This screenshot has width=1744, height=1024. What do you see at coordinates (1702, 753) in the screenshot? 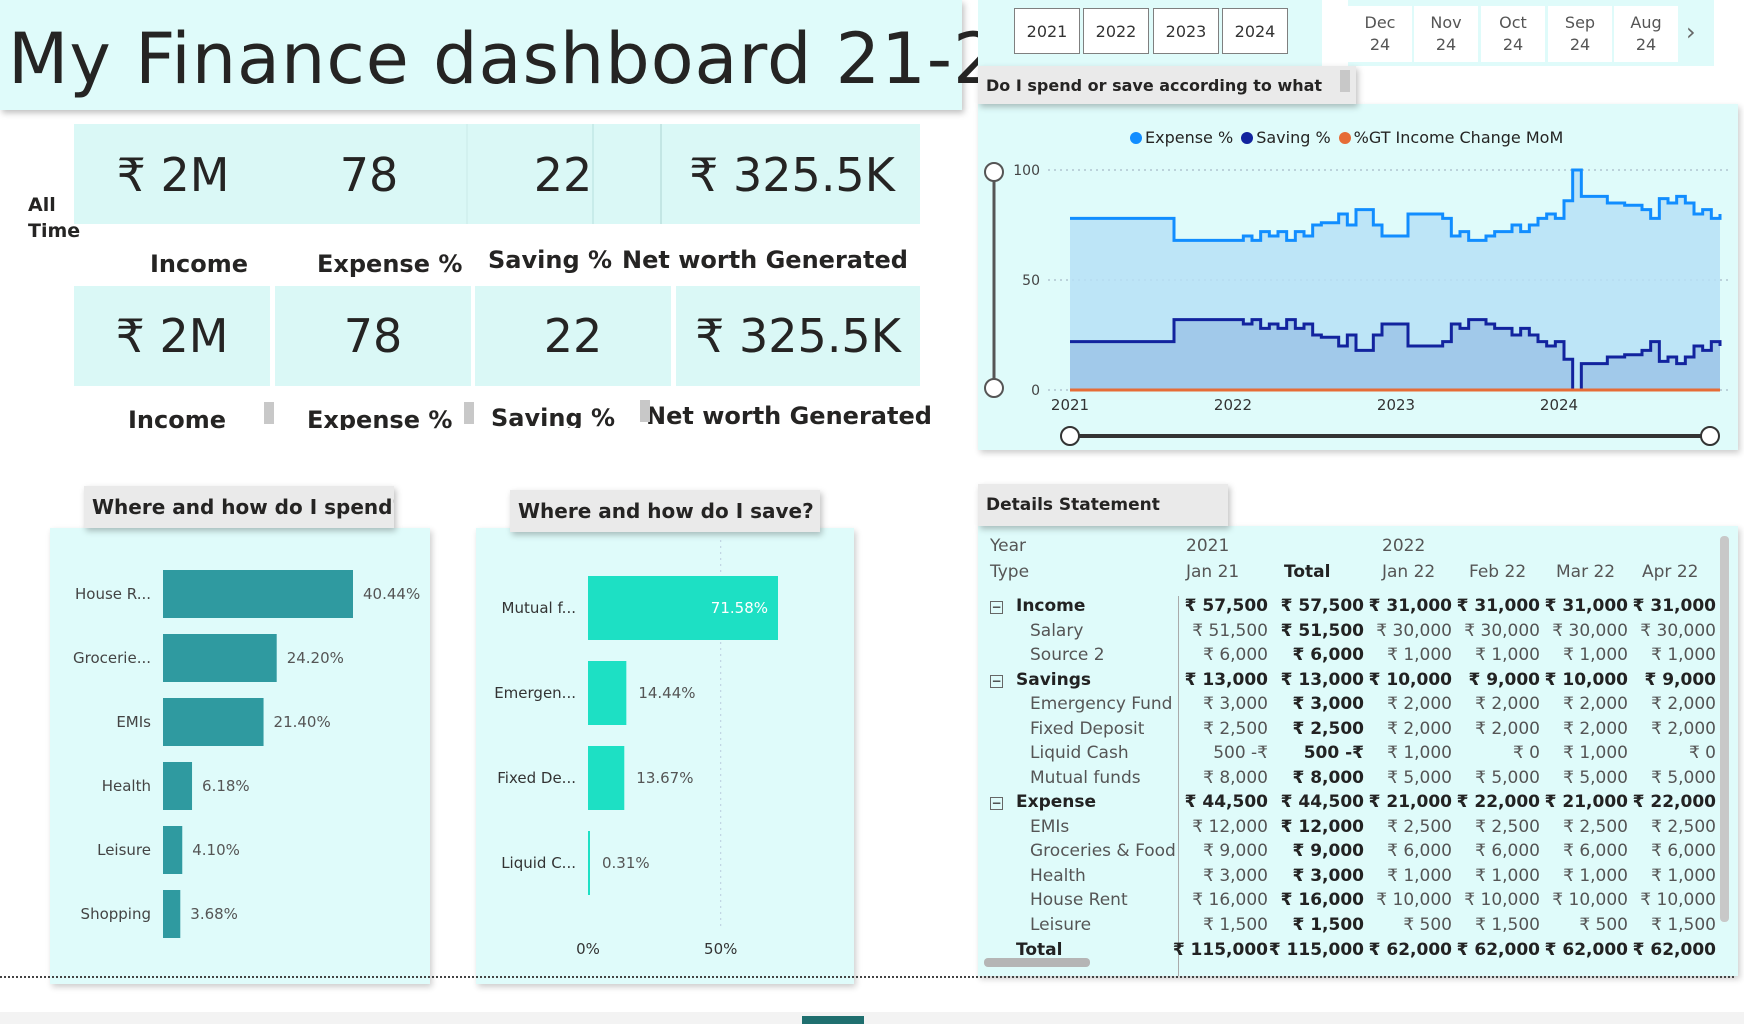
I see `table-cell: ₹ 0` at bounding box center [1702, 753].